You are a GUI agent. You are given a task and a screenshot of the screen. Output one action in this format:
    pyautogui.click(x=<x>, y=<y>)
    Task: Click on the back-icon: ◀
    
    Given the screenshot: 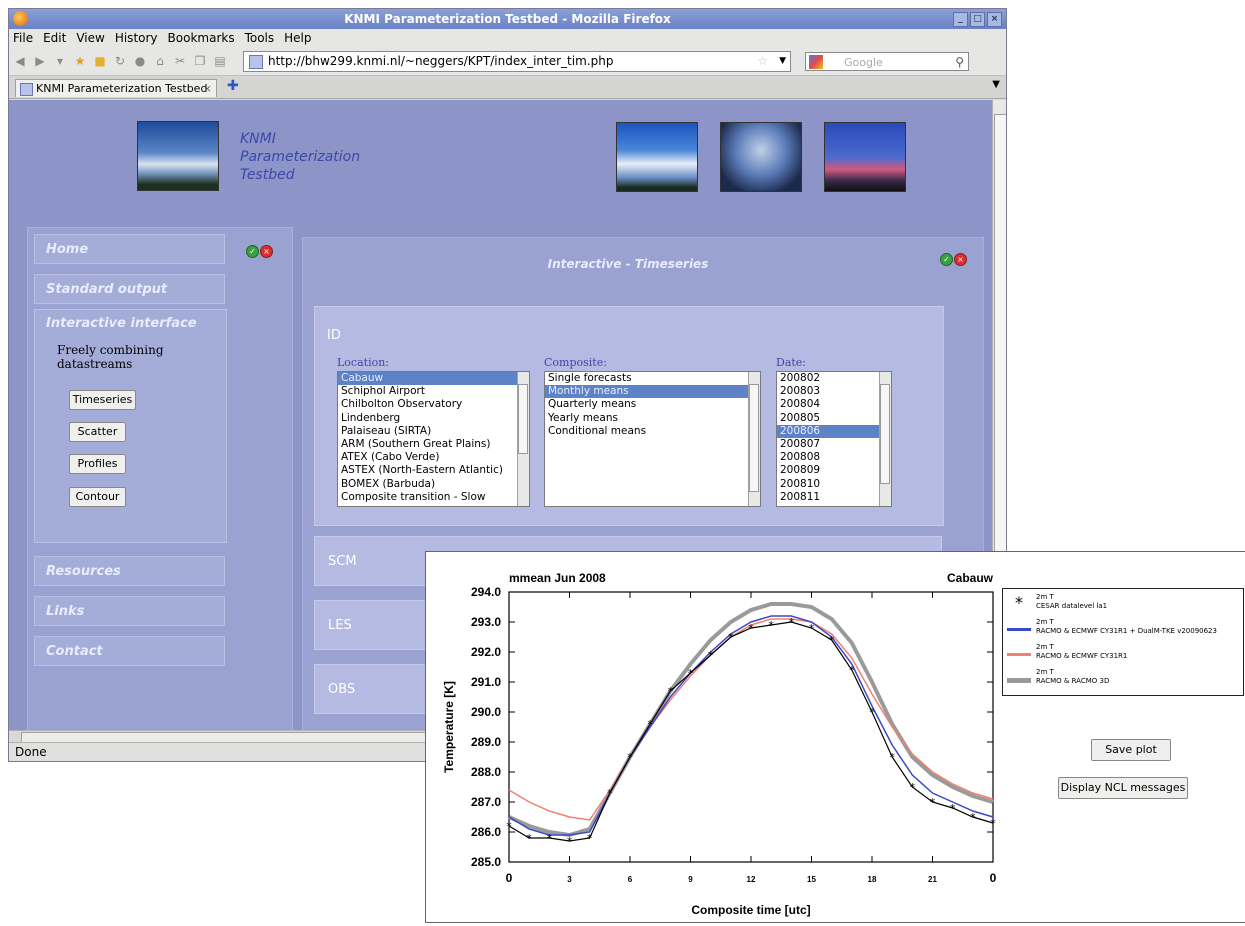 What is the action you would take?
    pyautogui.click(x=20, y=61)
    